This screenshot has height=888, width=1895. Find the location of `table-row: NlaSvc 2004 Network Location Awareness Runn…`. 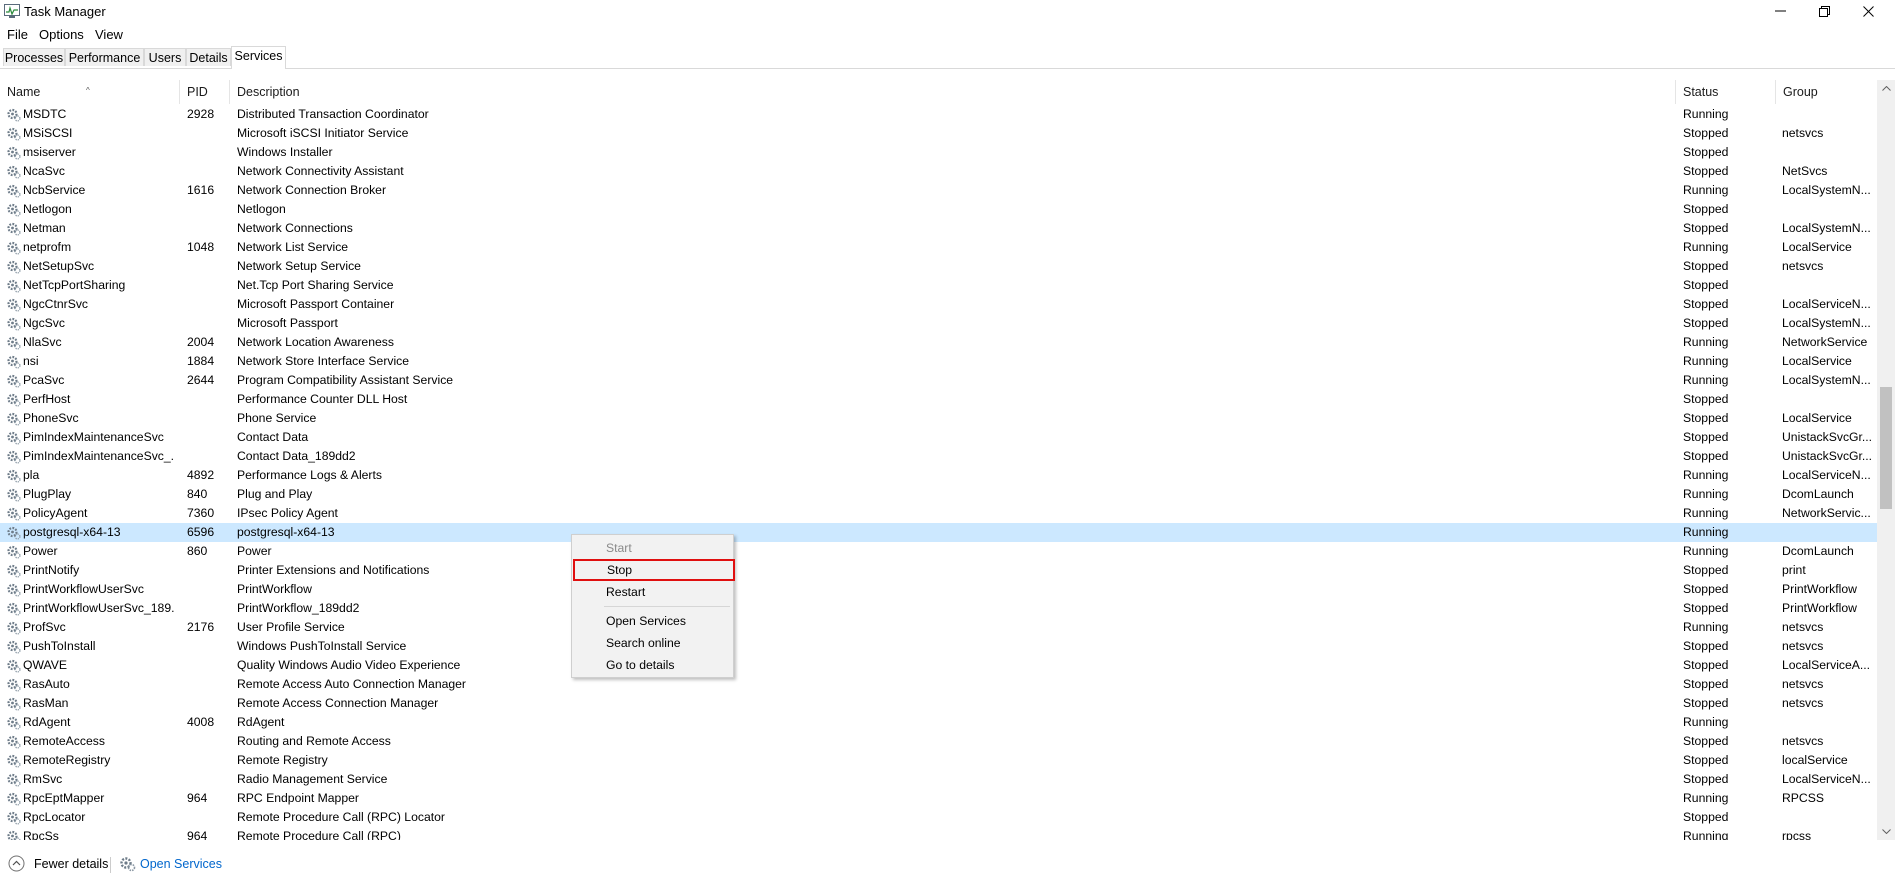

table-row: NlaSvc 2004 Network Location Awareness Runn… is located at coordinates (938, 342).